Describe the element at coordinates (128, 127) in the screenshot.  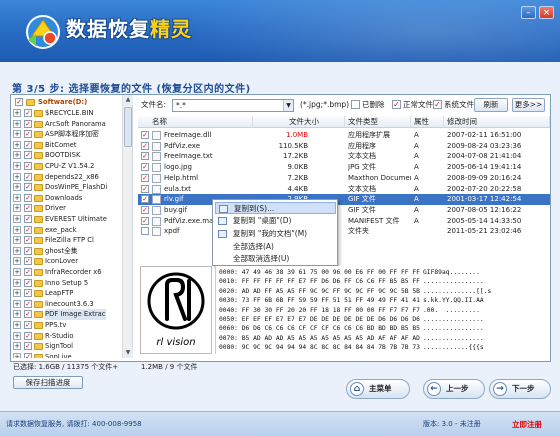
I see `scroll-thumb` at that location.